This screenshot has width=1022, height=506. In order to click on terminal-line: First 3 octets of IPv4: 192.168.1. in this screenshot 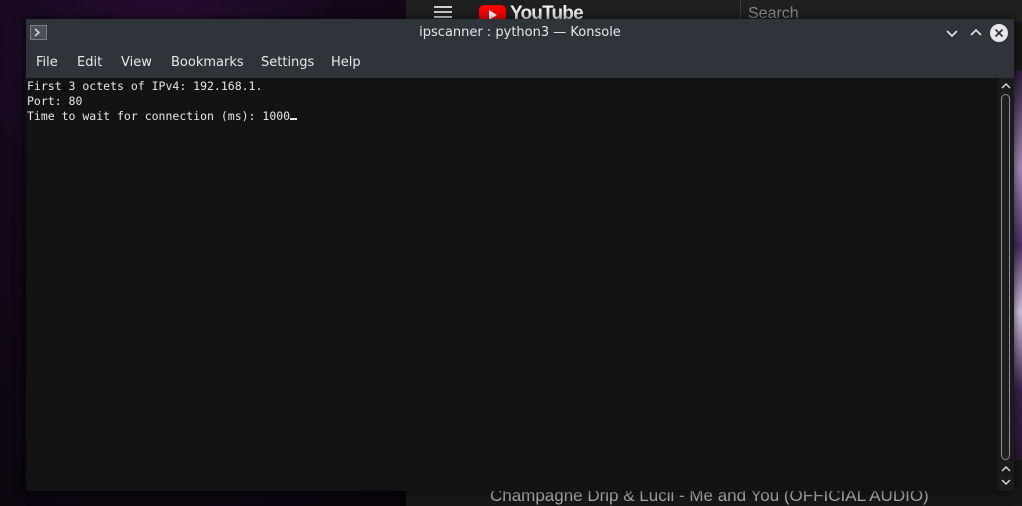, I will do `click(145, 86)`.